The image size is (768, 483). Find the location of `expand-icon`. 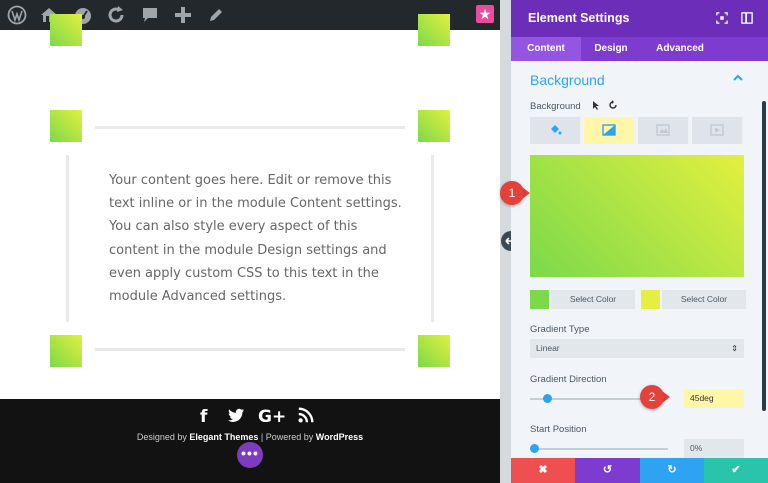

expand-icon is located at coordinates (722, 19).